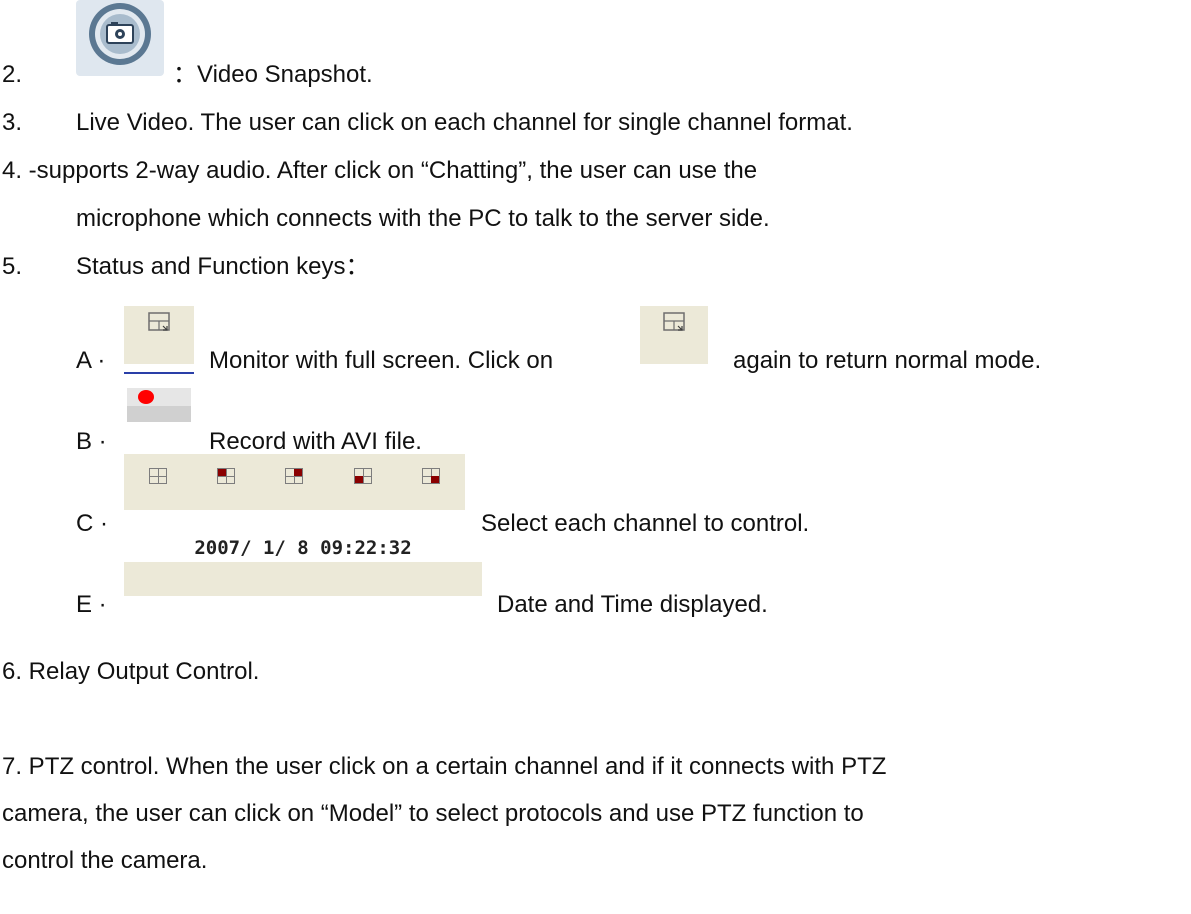  Describe the element at coordinates (303, 548) in the screenshot. I see `datetime-text: 2007/ 1/ 8 09:22:32` at that location.